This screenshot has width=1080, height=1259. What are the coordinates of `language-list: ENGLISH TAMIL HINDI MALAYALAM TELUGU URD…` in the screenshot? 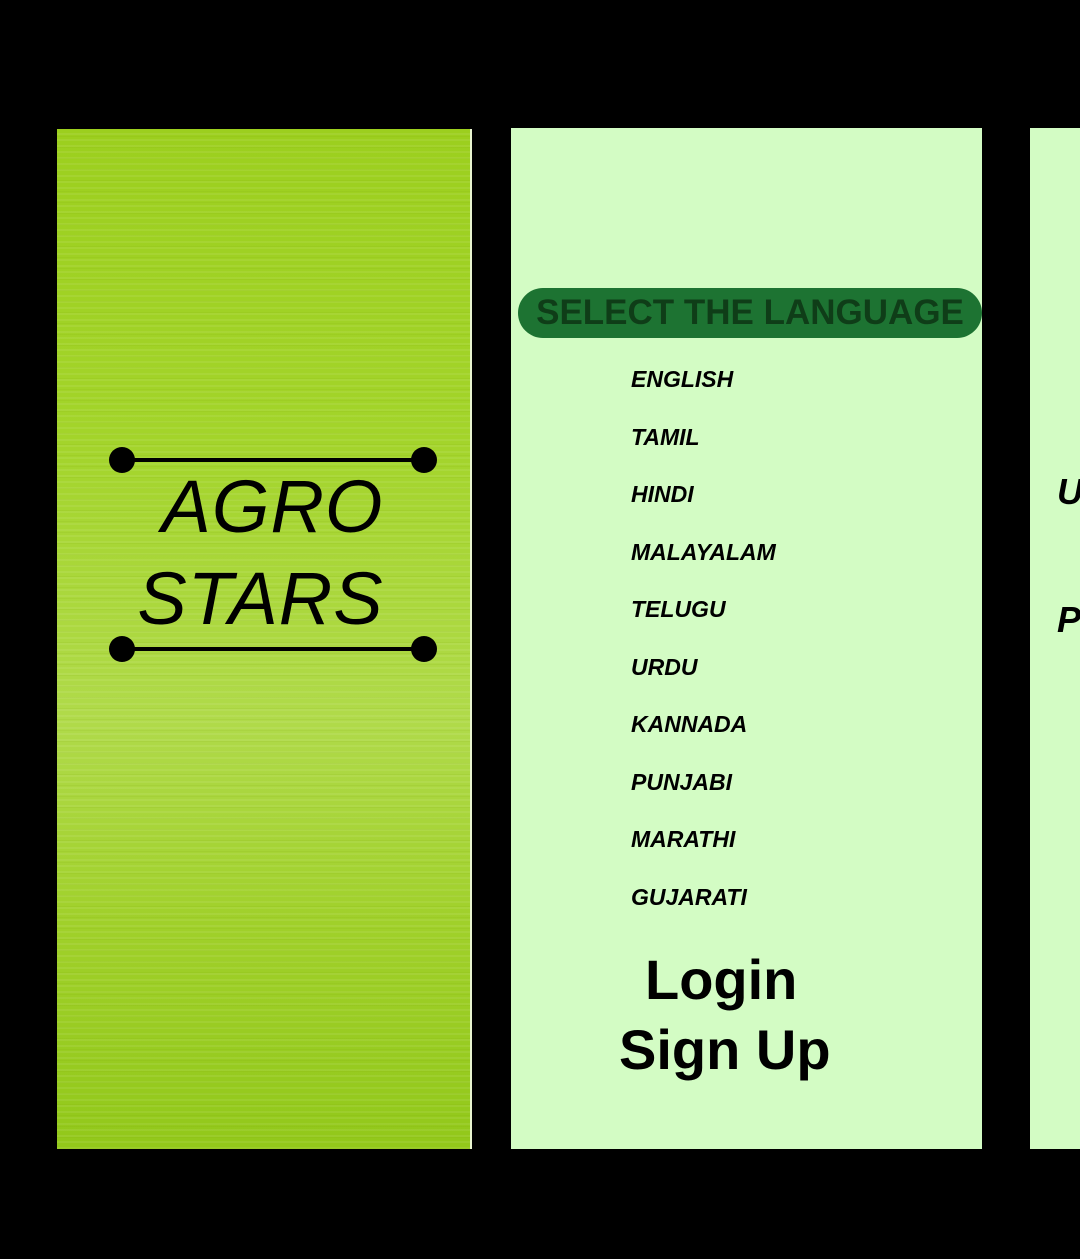 It's located at (703, 651).